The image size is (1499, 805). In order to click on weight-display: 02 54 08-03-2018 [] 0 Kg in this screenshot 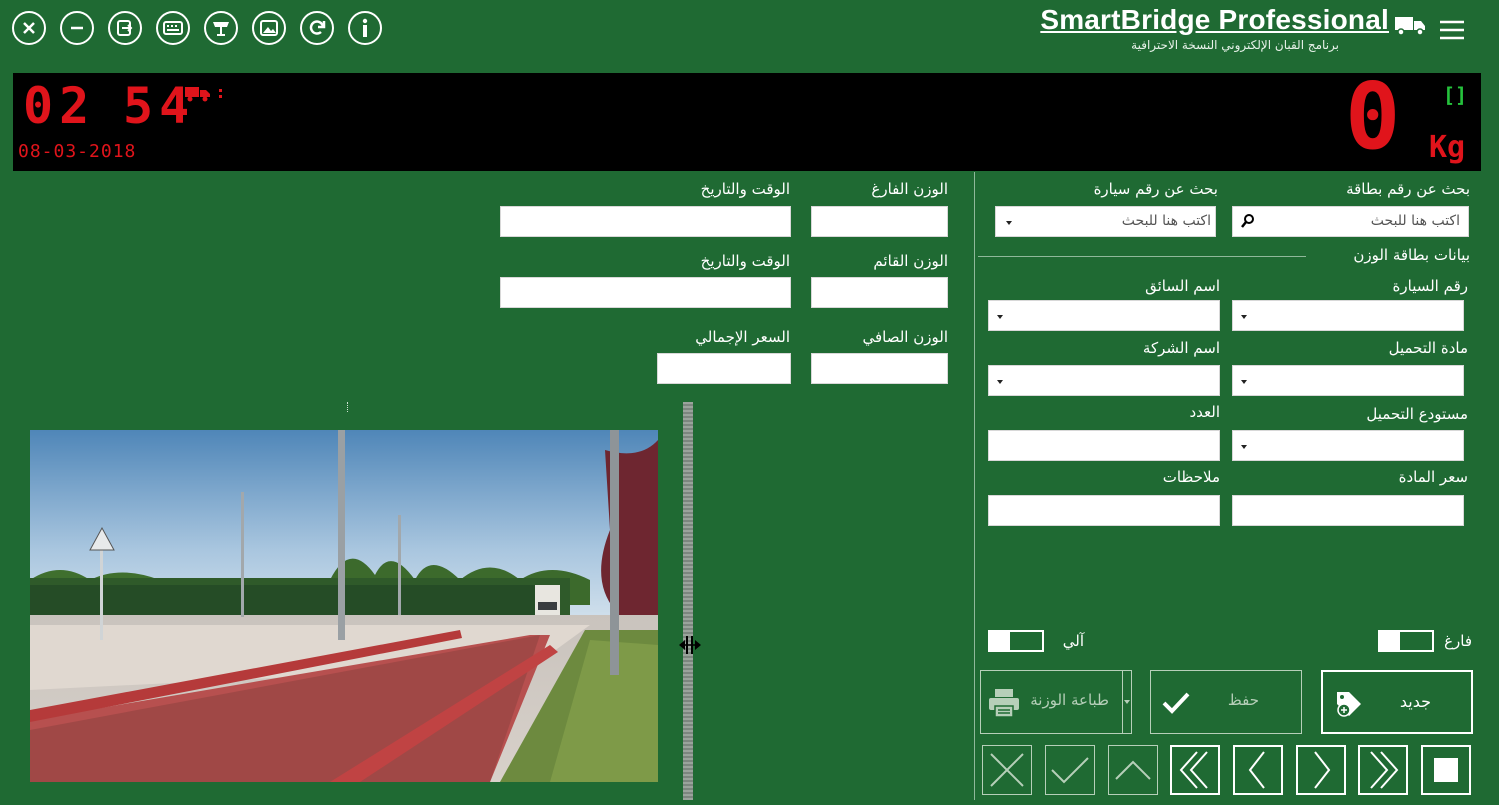, I will do `click(747, 119)`.